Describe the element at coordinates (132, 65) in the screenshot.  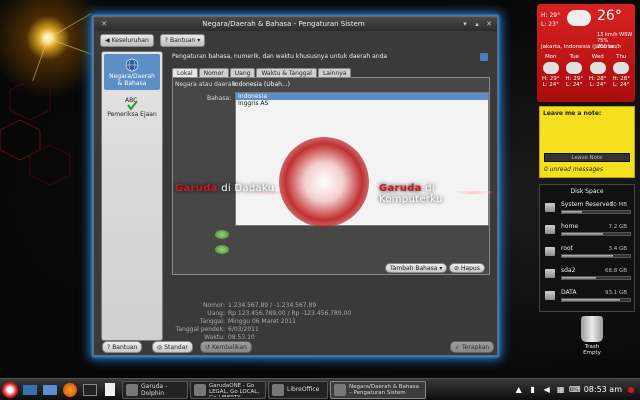
I see `globe-icon` at that location.